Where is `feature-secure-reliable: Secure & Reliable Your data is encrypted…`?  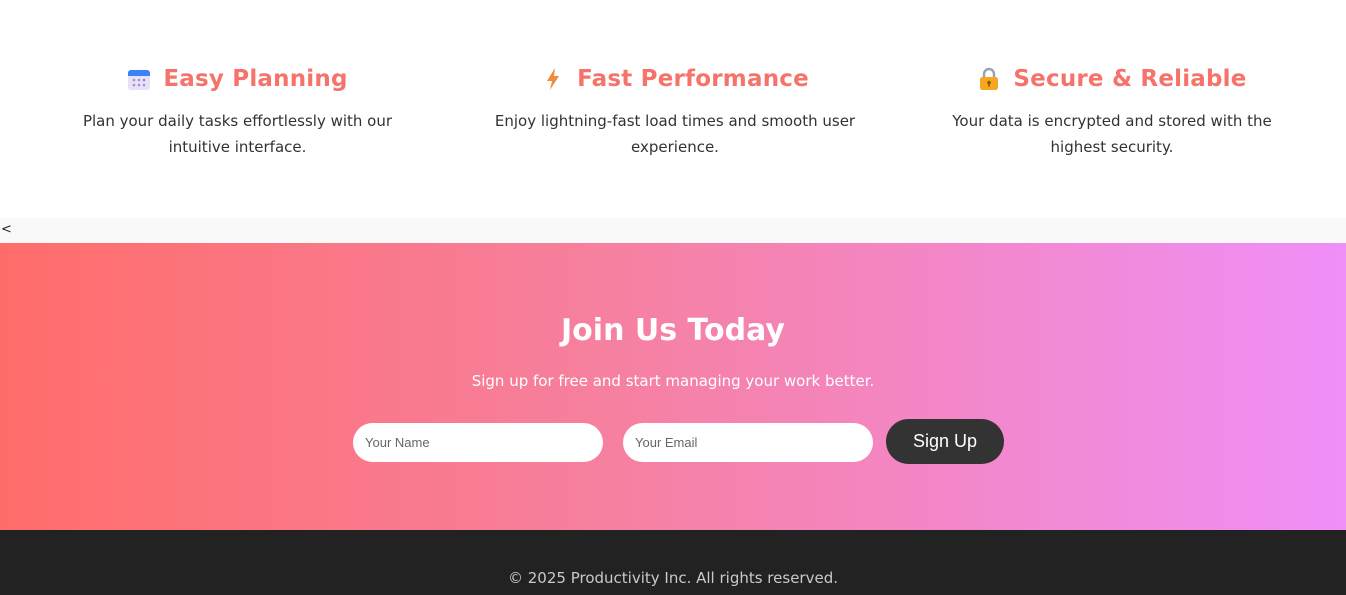 feature-secure-reliable: Secure & Reliable Your data is encrypted… is located at coordinates (1112, 112).